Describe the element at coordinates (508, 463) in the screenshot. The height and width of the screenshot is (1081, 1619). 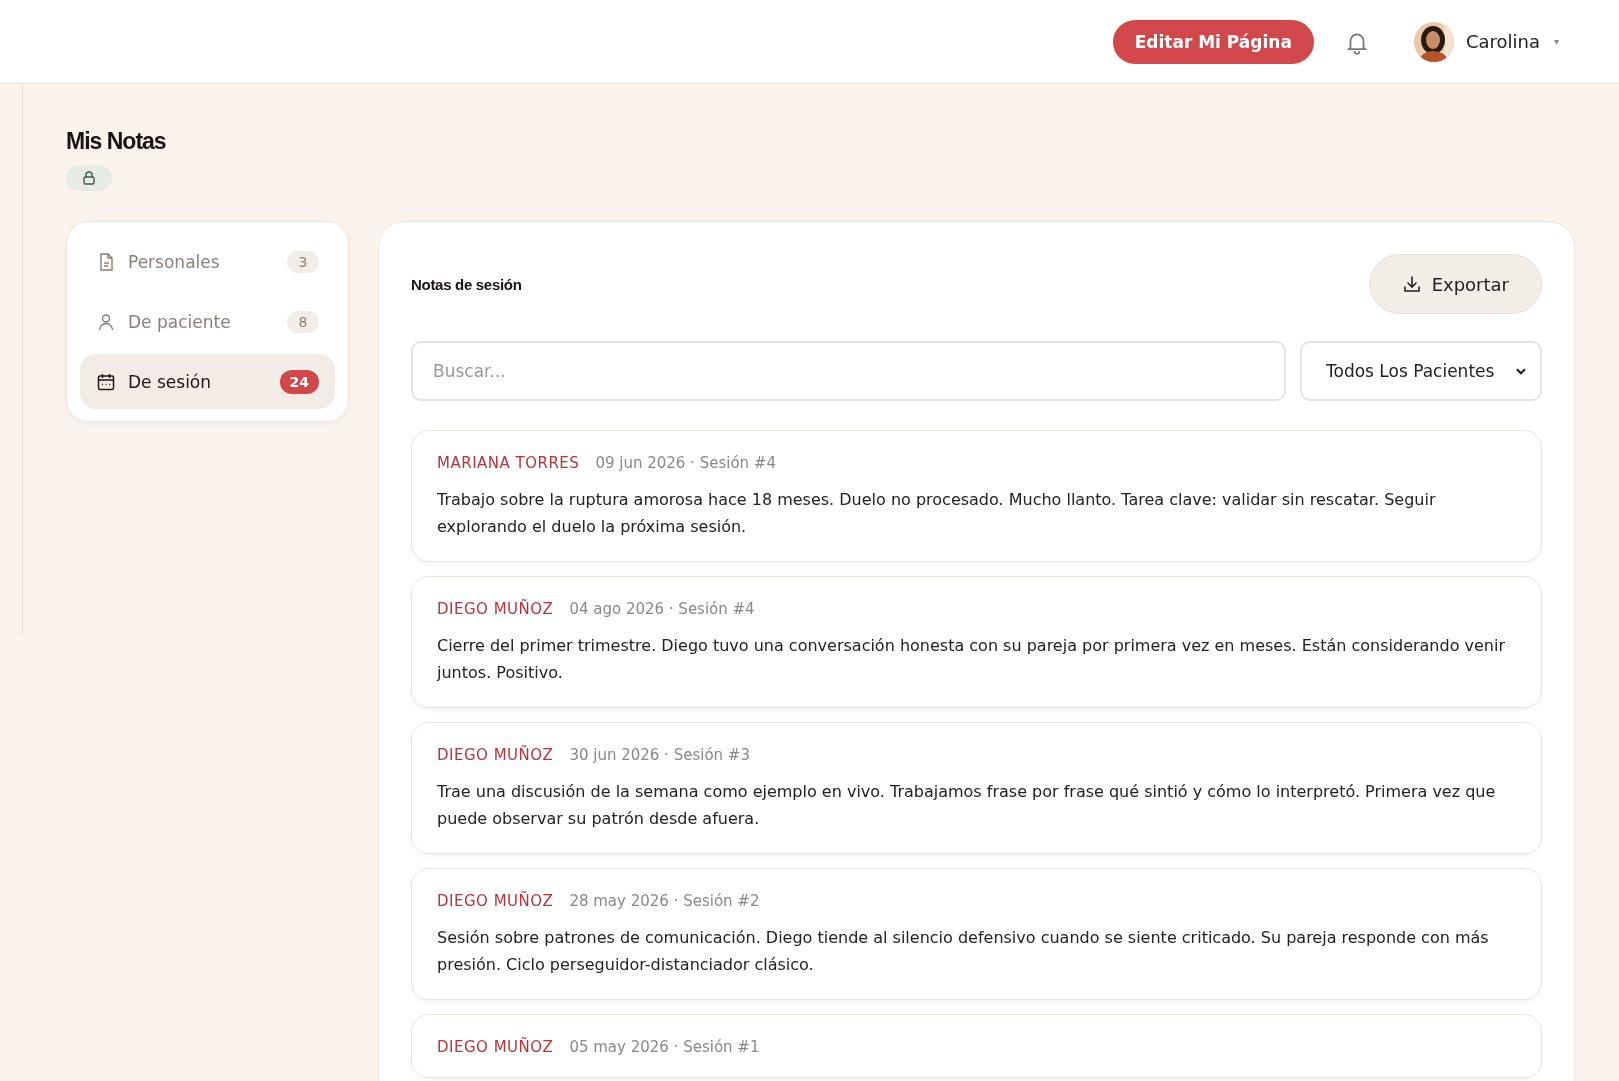
I see `patient-name: MARIANA TORRES` at that location.